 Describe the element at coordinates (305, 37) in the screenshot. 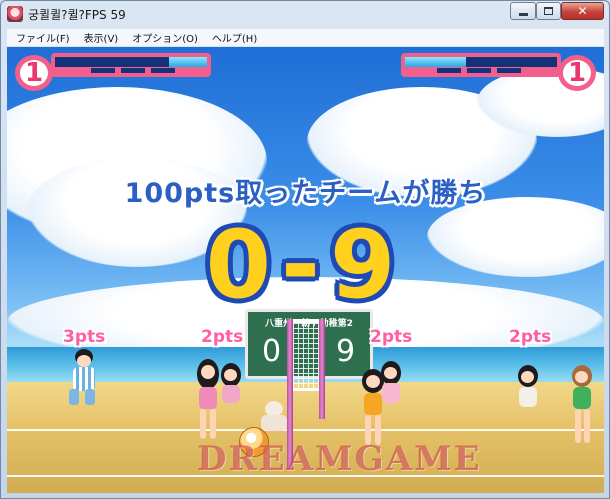

I see `menu-bar: ファイル(F) 表示(V) オプション(O) ヘルプ(H)` at that location.